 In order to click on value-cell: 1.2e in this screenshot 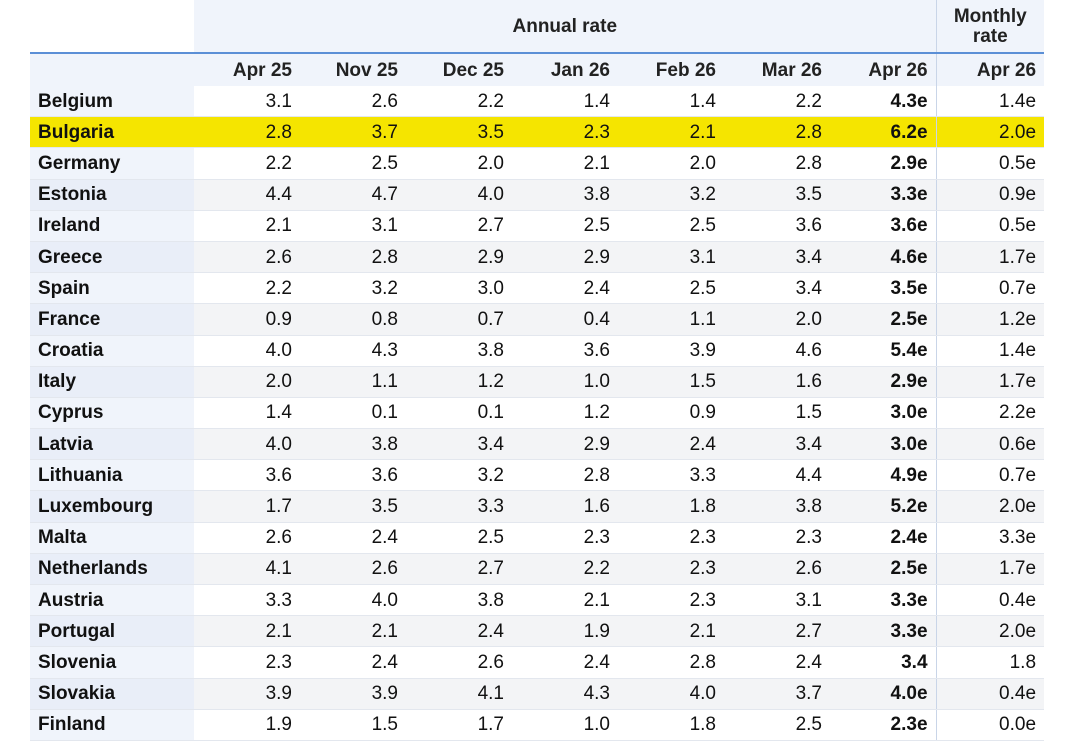, I will do `click(990, 319)`.